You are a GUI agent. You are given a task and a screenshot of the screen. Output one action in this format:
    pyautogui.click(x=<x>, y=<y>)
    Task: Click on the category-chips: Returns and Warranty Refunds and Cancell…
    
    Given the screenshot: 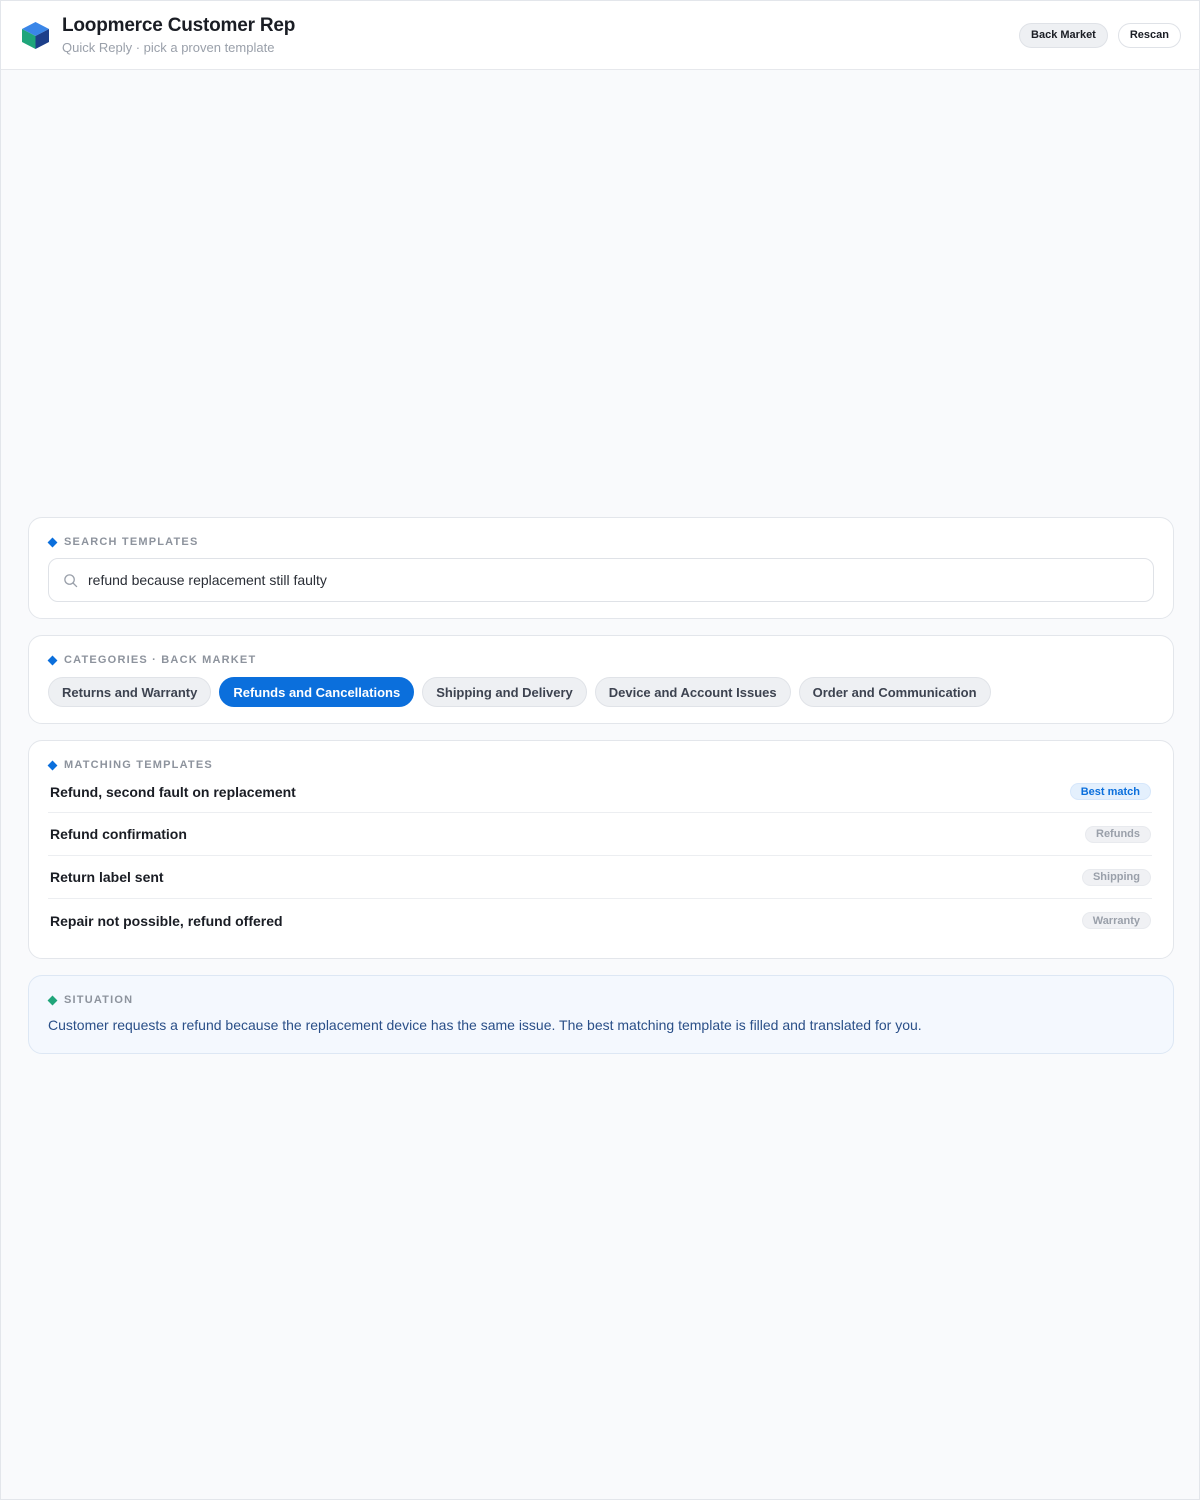 What is the action you would take?
    pyautogui.click(x=601, y=692)
    